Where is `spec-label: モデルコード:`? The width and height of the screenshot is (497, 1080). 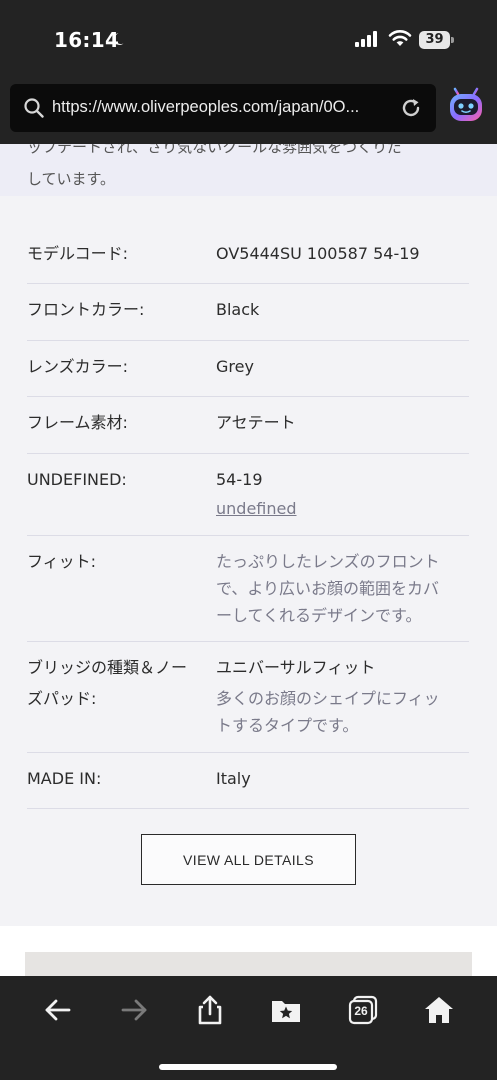 spec-label: モデルコード: is located at coordinates (78, 253).